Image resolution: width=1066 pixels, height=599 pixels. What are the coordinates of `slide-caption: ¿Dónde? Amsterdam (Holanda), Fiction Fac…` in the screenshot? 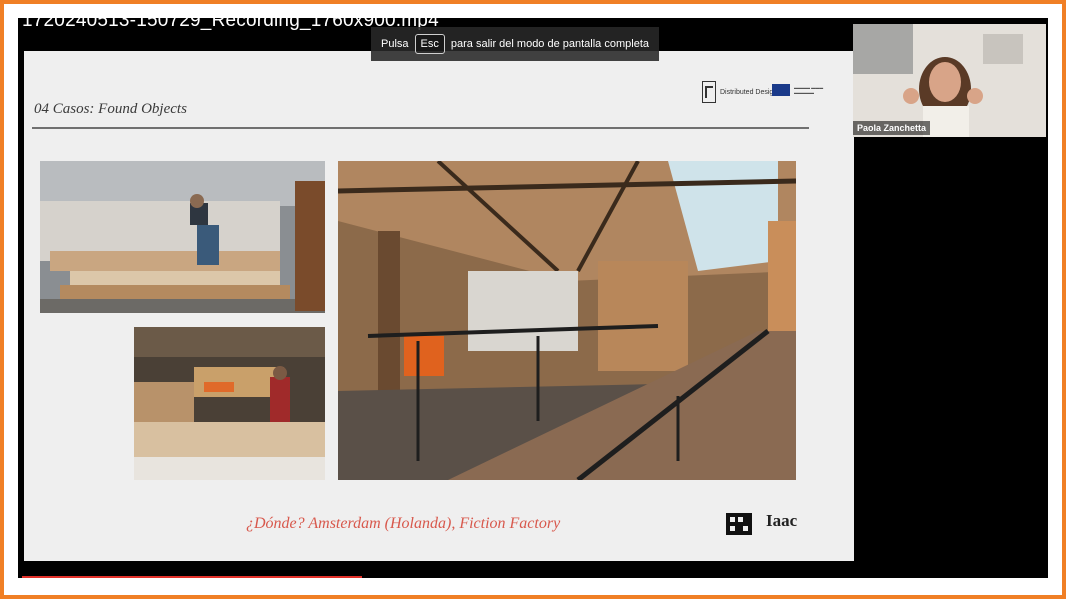 It's located at (403, 523).